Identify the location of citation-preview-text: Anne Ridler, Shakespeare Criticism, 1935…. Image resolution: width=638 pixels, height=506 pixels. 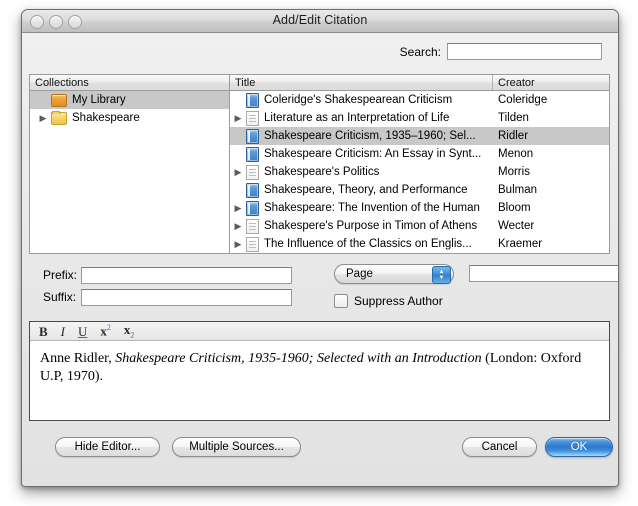
(319, 364).